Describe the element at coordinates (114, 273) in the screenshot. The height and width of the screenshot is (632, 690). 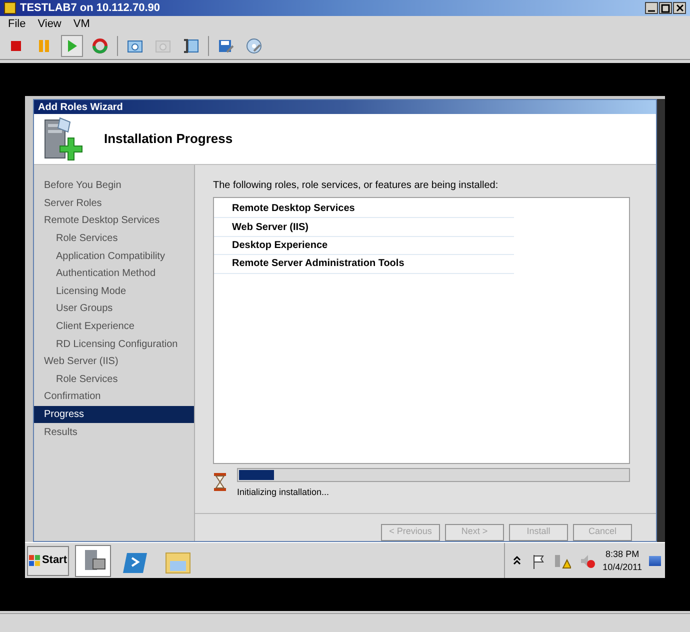
I see `nav-item: Authentication Method` at that location.